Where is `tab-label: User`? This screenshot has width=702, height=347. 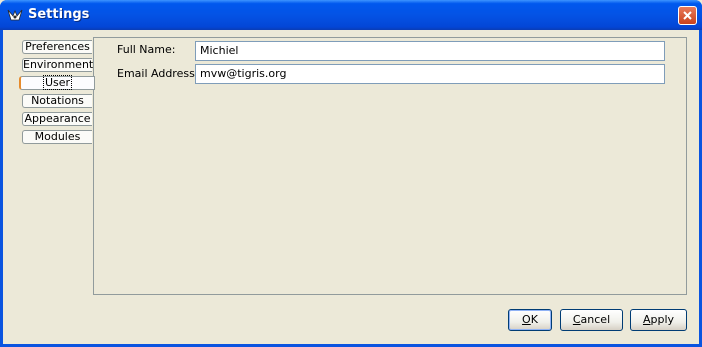 tab-label: User is located at coordinates (57, 82).